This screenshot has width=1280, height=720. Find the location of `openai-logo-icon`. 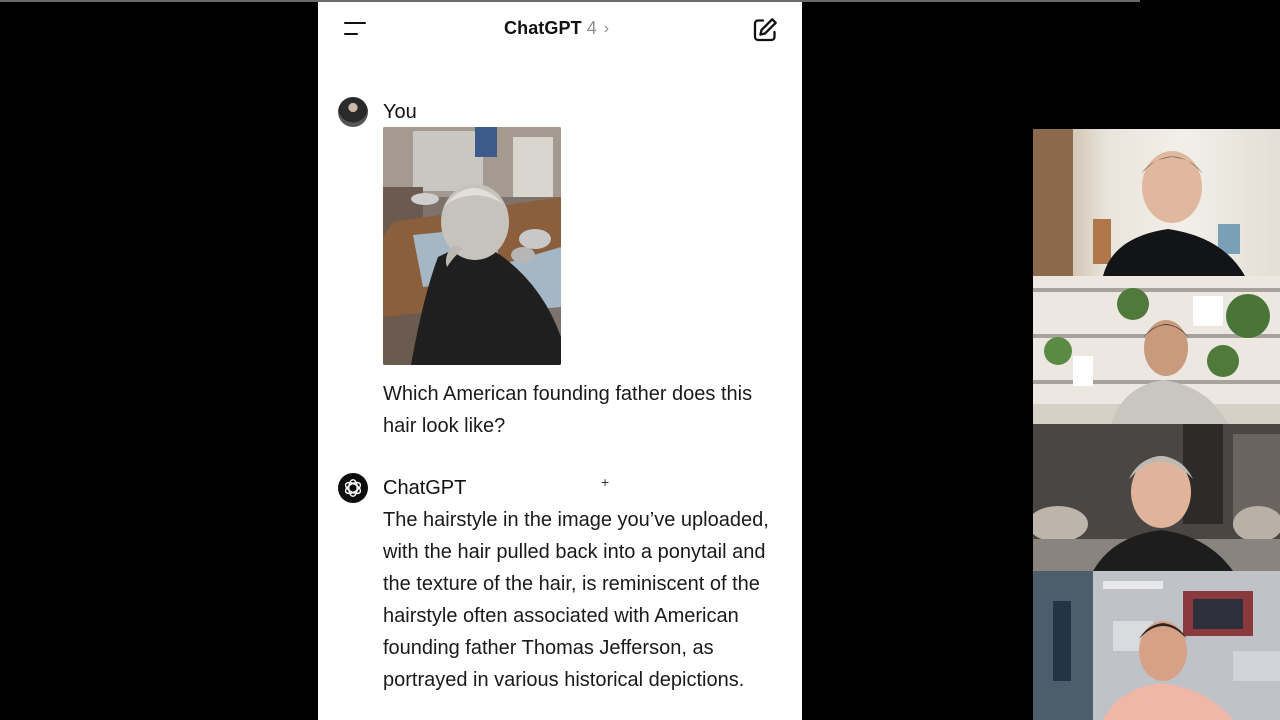

openai-logo-icon is located at coordinates (353, 488).